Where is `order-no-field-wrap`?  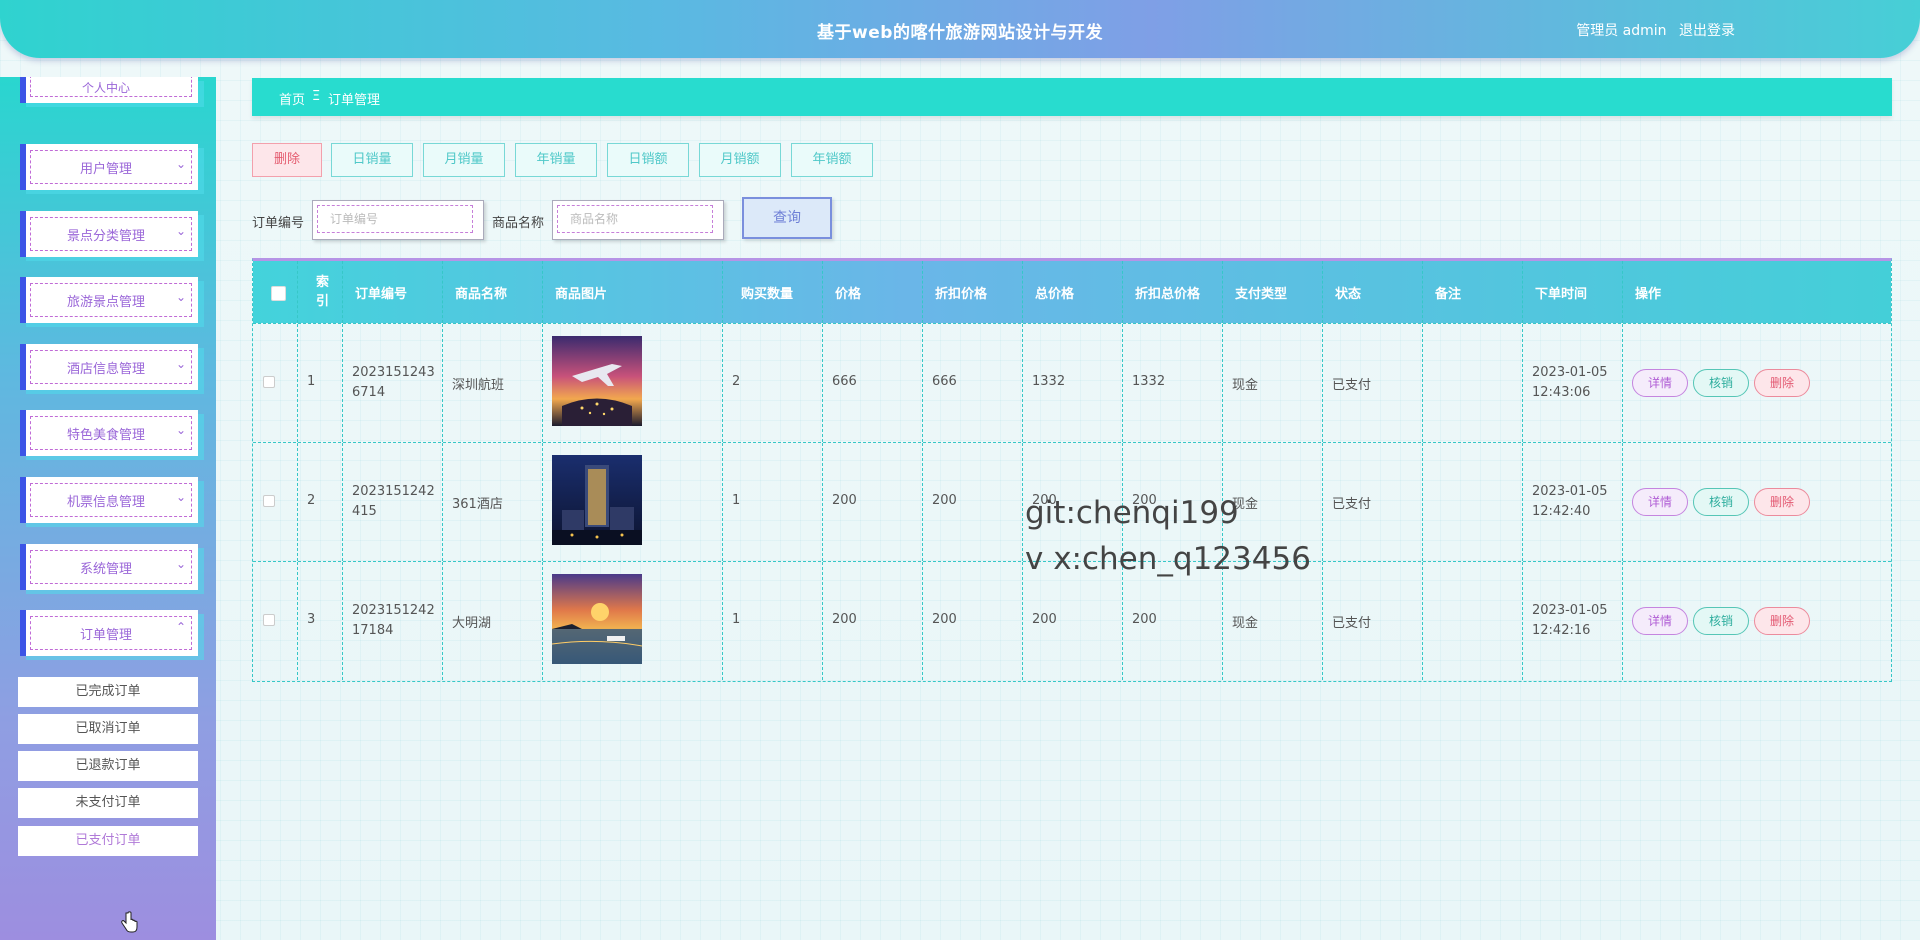
order-no-field-wrap is located at coordinates (398, 220).